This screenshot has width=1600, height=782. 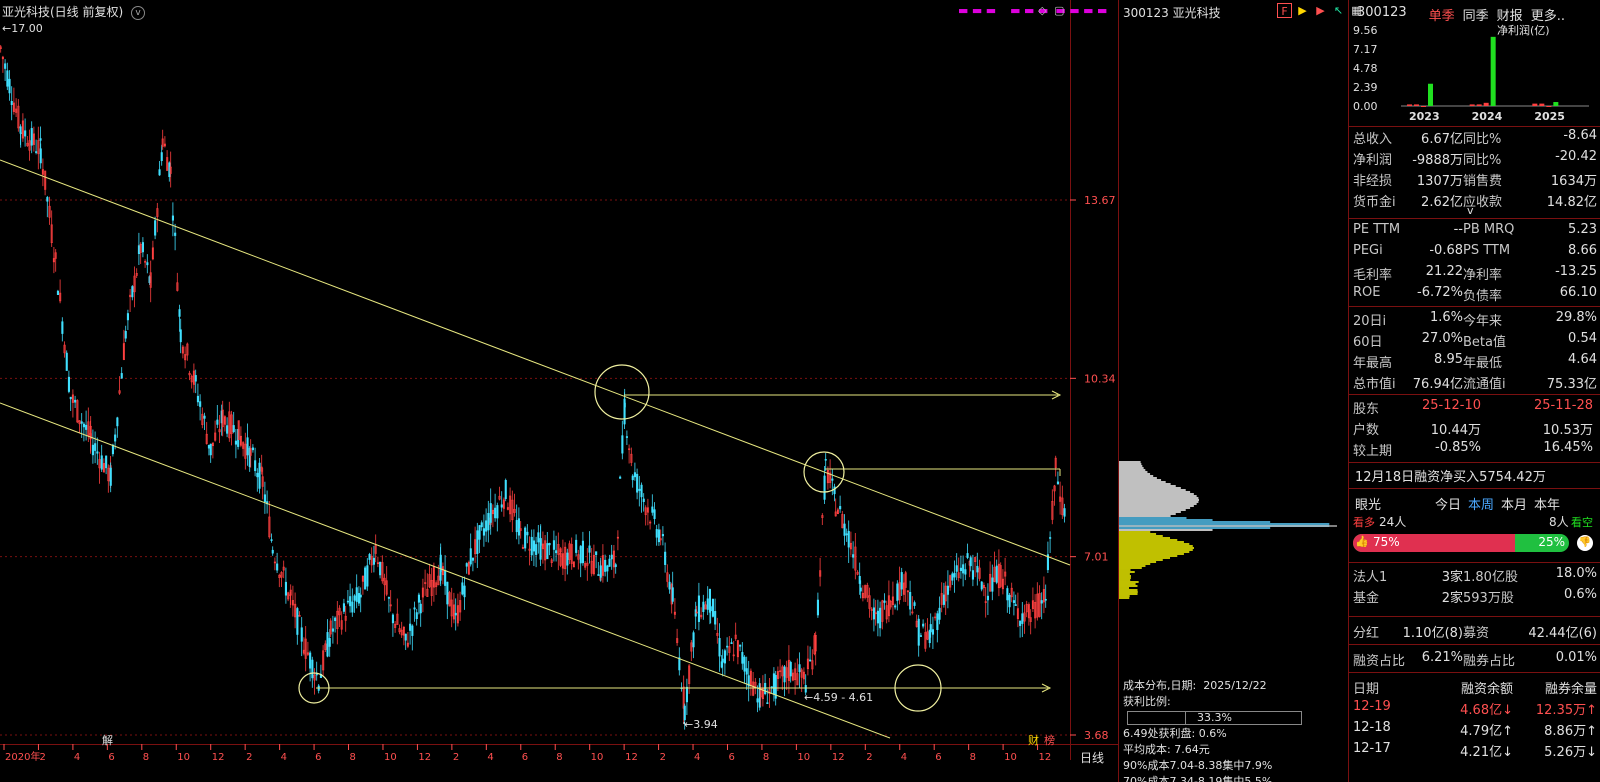 What do you see at coordinates (22, 756) in the screenshot?
I see `time-label: 2020年` at bounding box center [22, 756].